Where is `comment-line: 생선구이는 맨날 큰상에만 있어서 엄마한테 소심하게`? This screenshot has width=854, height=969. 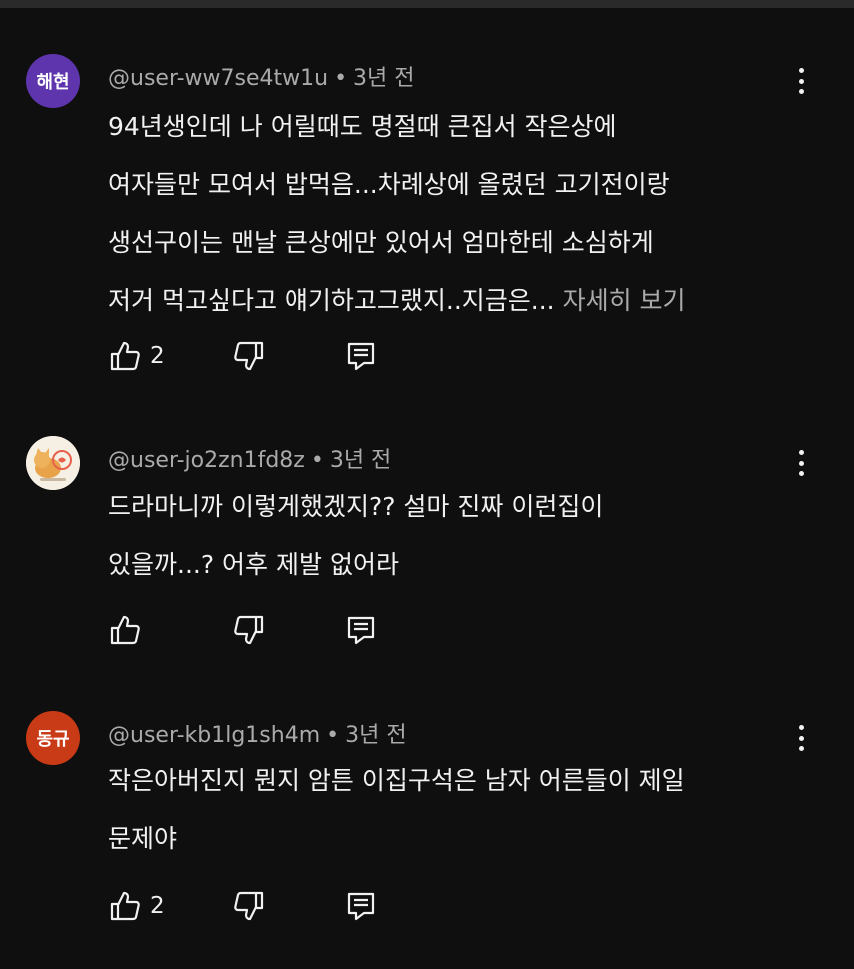
comment-line: 생선구이는 맨날 큰상에만 있어서 엄마한테 소심하게 is located at coordinates (381, 242).